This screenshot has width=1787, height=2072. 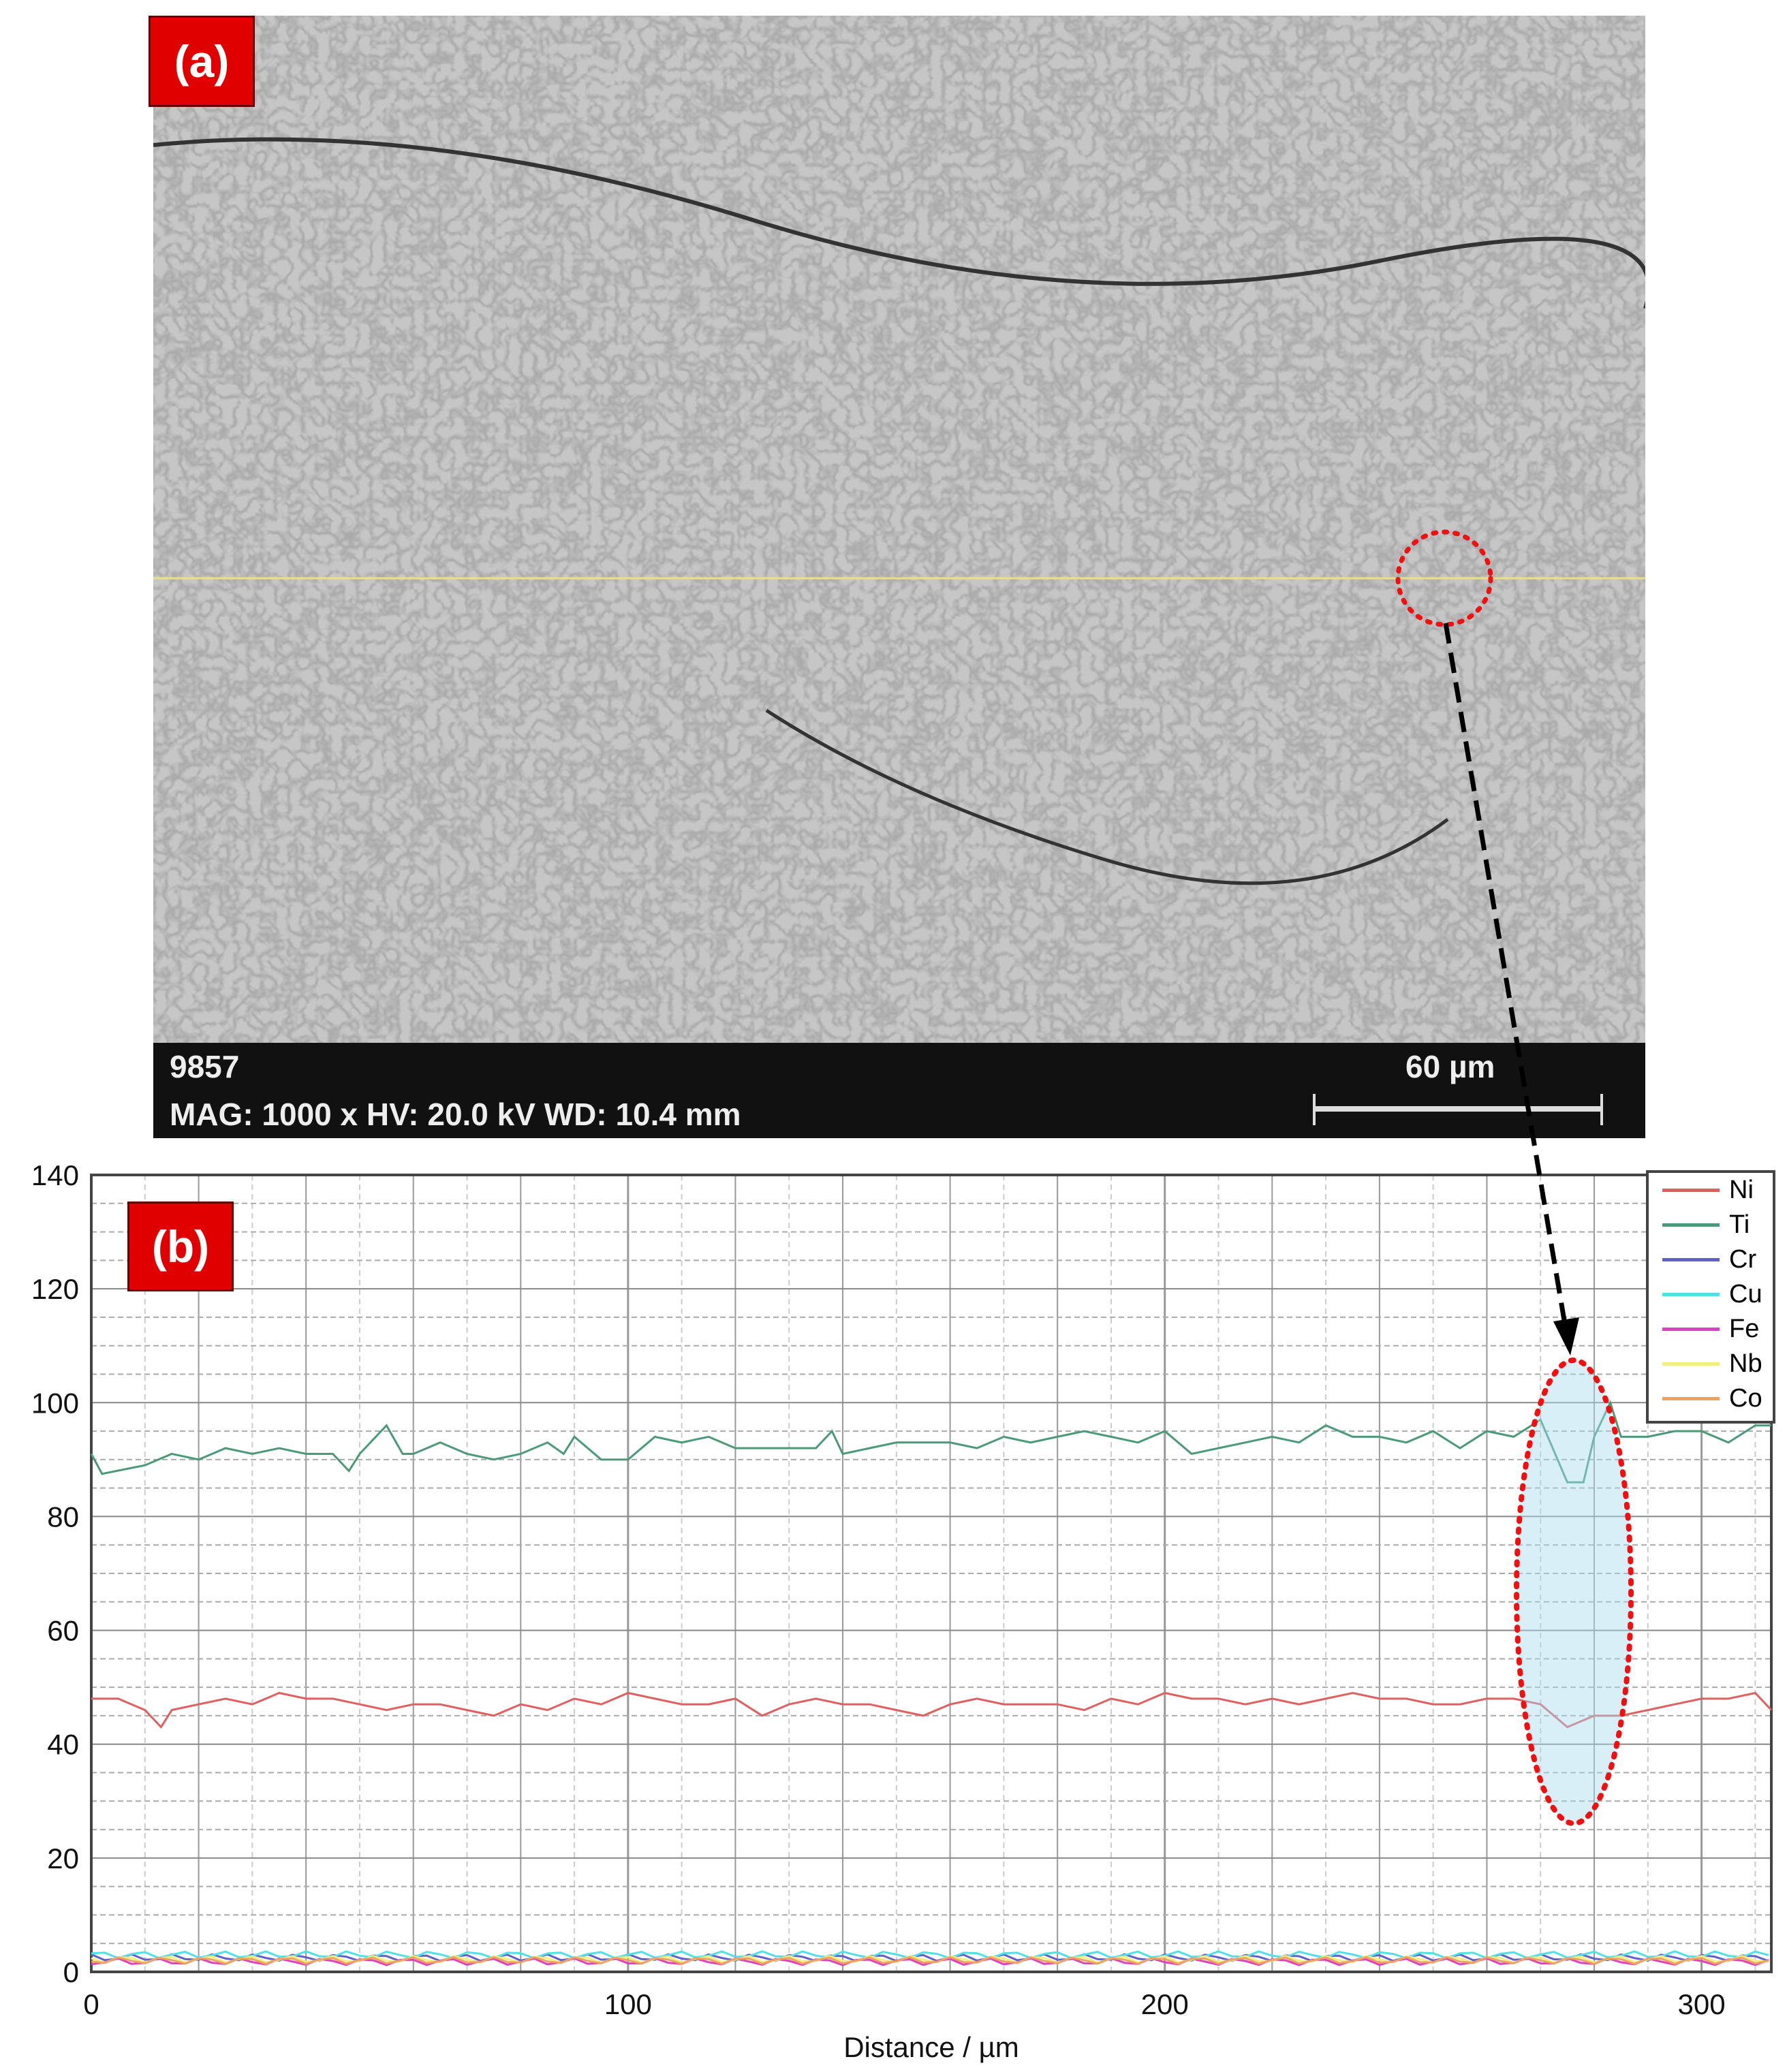 I want to click on legend-item: Cr, so click(x=1711, y=1259).